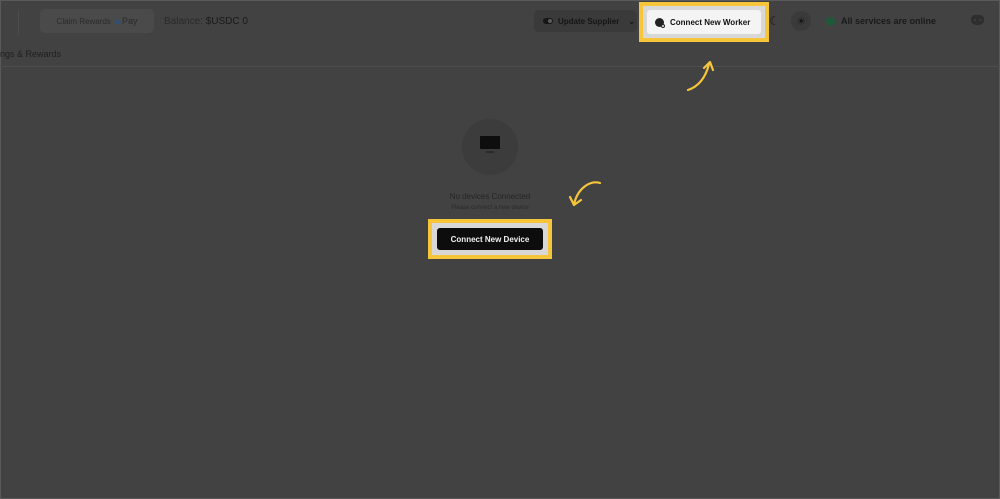 Image resolution: width=1000 pixels, height=499 pixels. What do you see at coordinates (129, 21) in the screenshot?
I see `pay-label: Pay` at bounding box center [129, 21].